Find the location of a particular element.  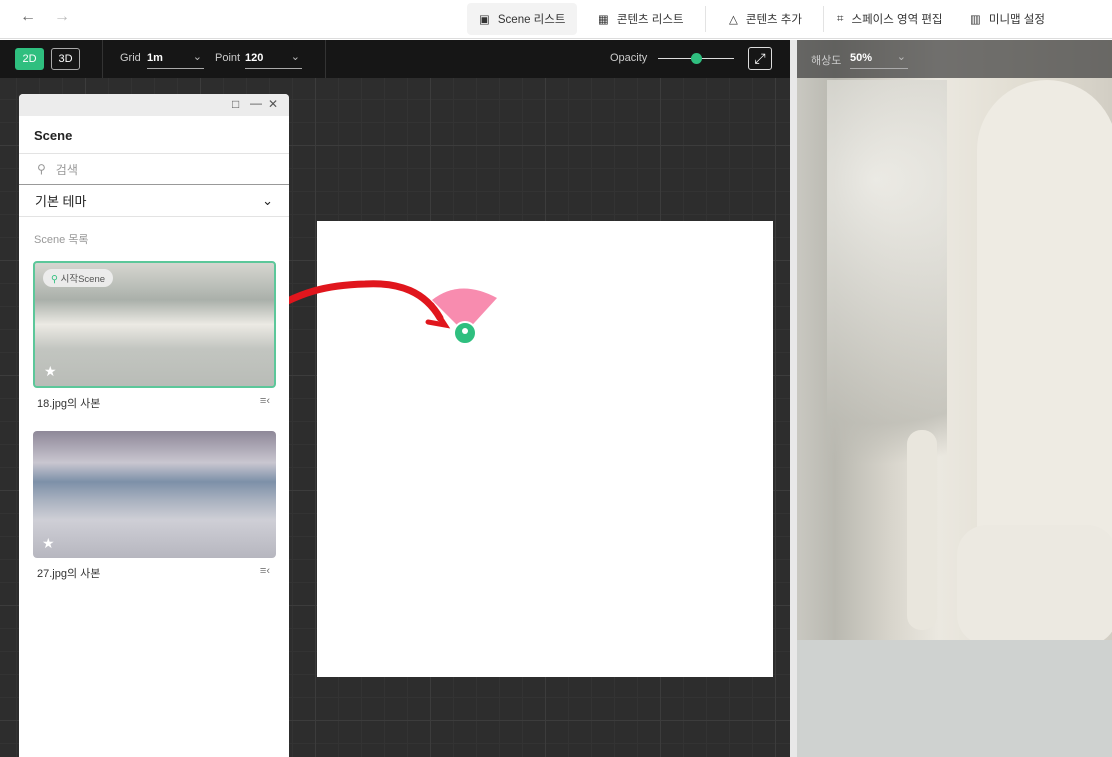

focus-icon: ⌗ is located at coordinates (840, 18).